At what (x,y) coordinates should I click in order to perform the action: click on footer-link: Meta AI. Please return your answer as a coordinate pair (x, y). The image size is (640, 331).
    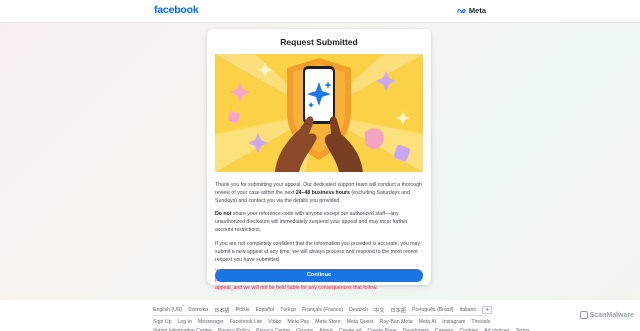
    Looking at the image, I should click on (428, 322).